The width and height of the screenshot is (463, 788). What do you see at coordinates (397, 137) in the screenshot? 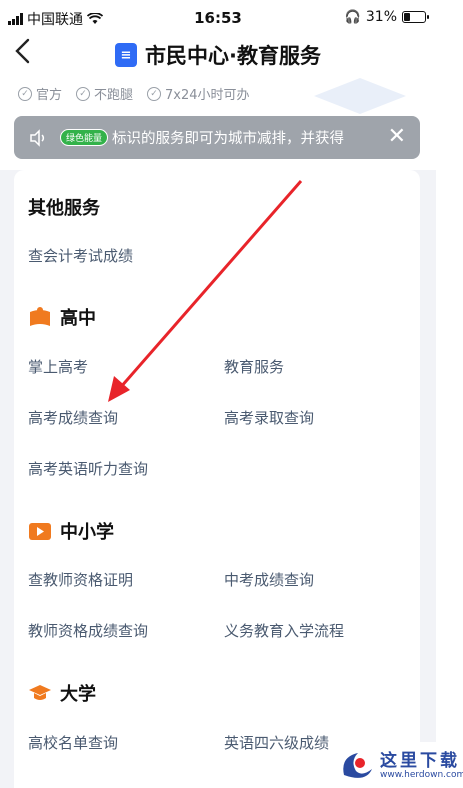
I see `close-icon: ✕` at bounding box center [397, 137].